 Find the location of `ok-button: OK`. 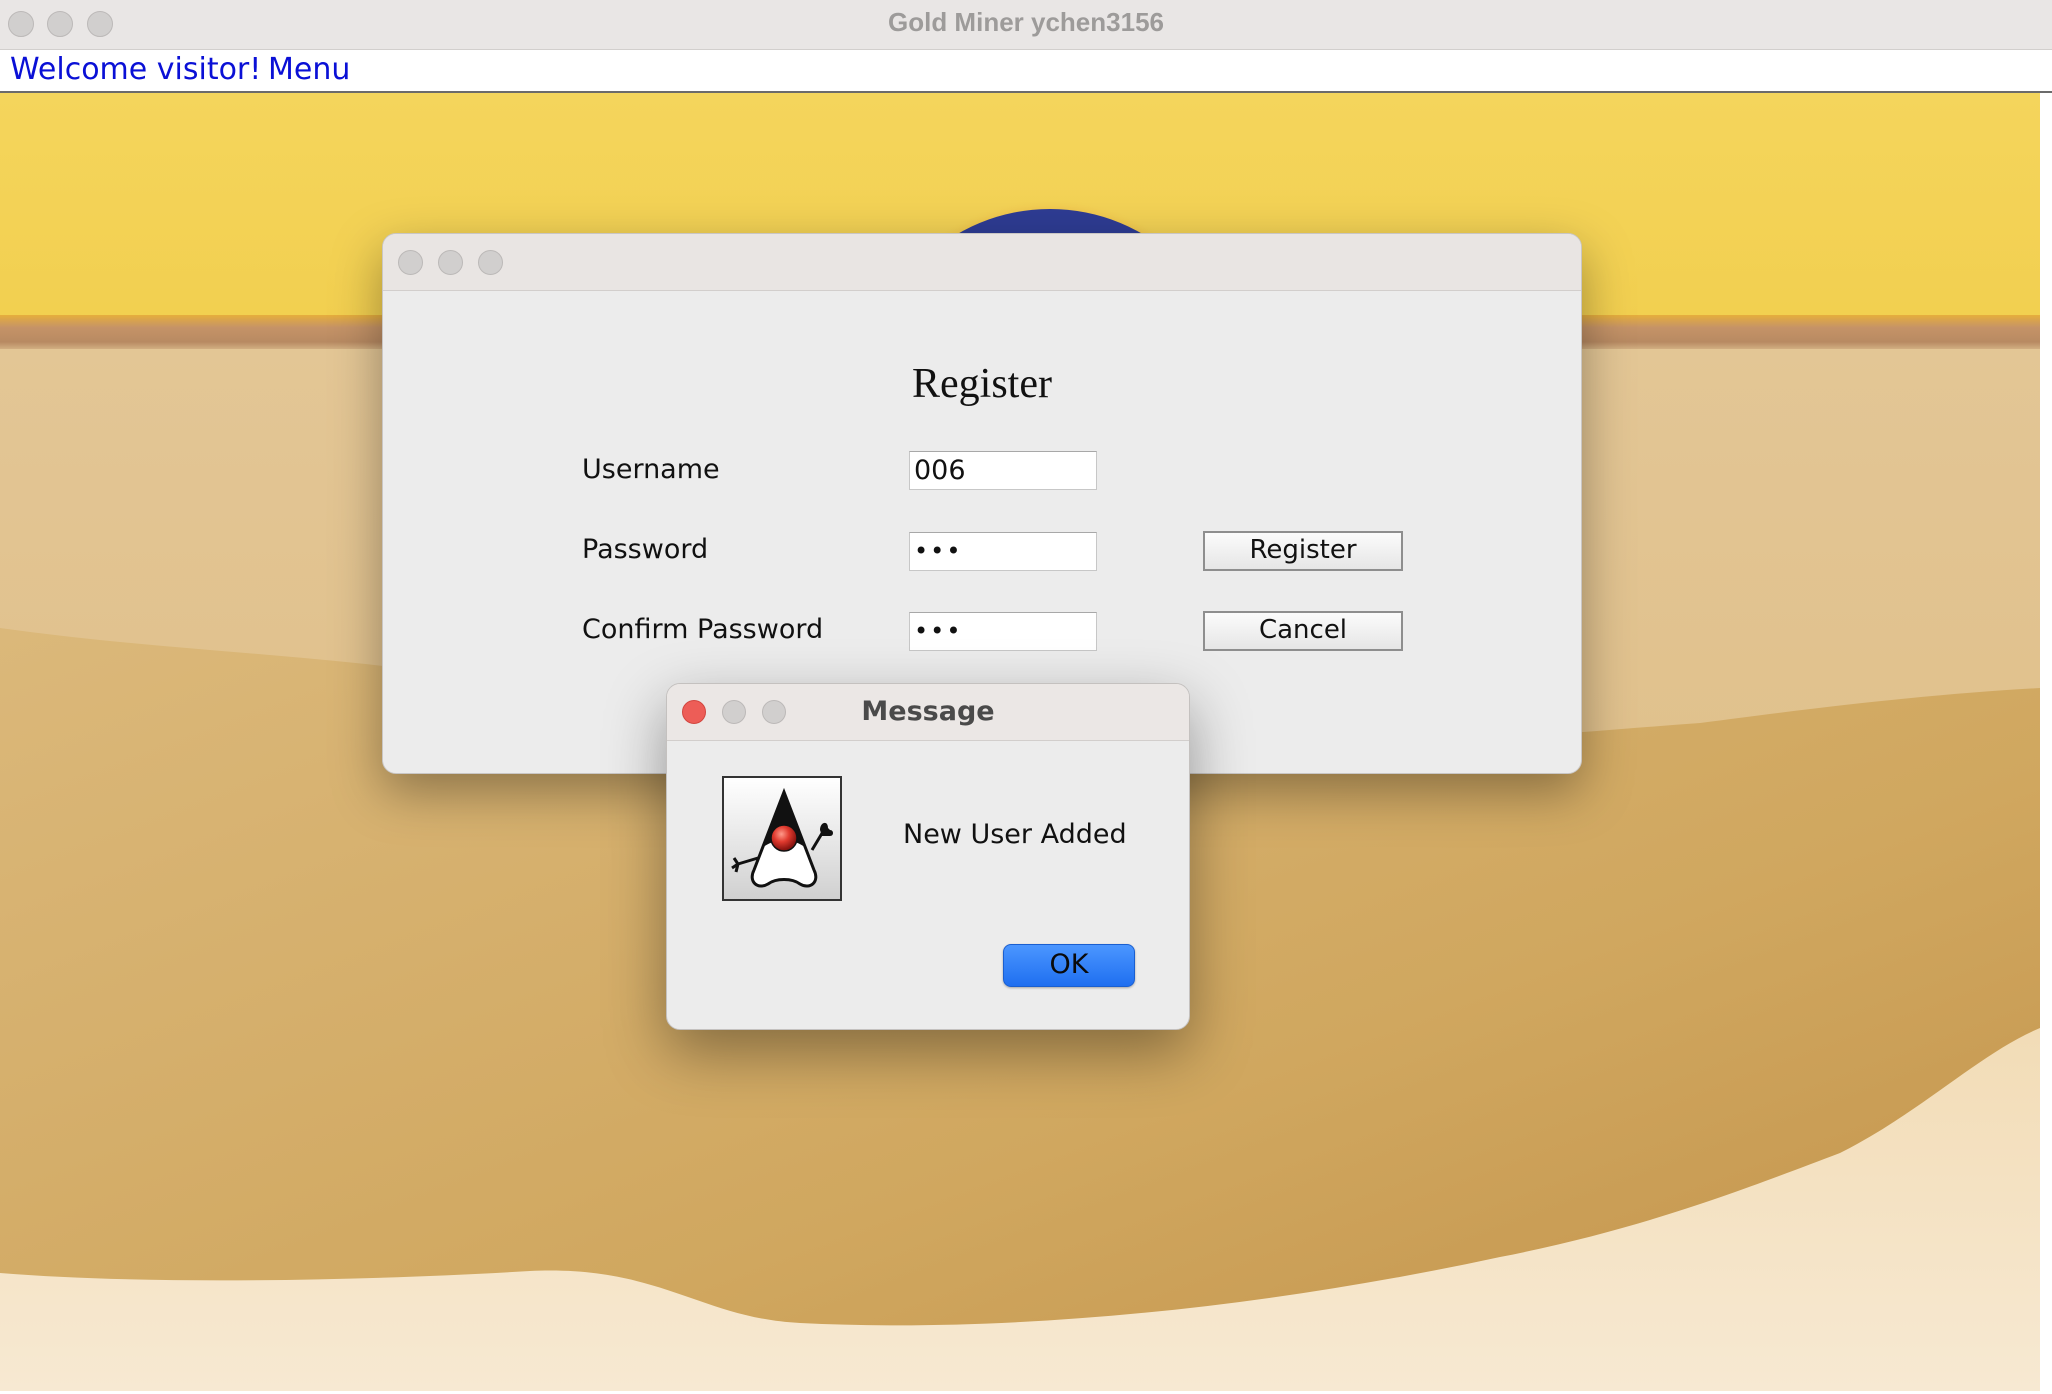

ok-button: OK is located at coordinates (1069, 965).